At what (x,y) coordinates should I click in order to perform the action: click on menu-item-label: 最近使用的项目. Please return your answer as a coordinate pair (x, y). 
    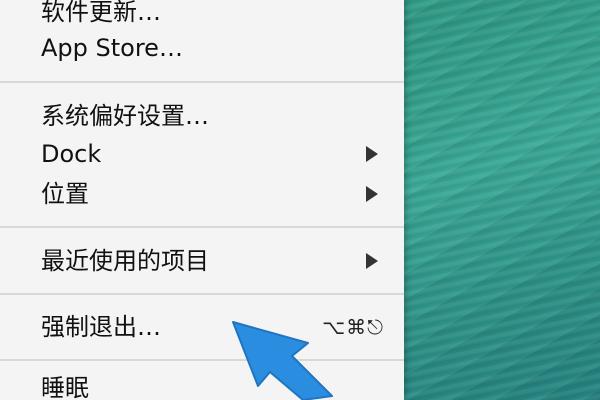
    Looking at the image, I should click on (125, 261).